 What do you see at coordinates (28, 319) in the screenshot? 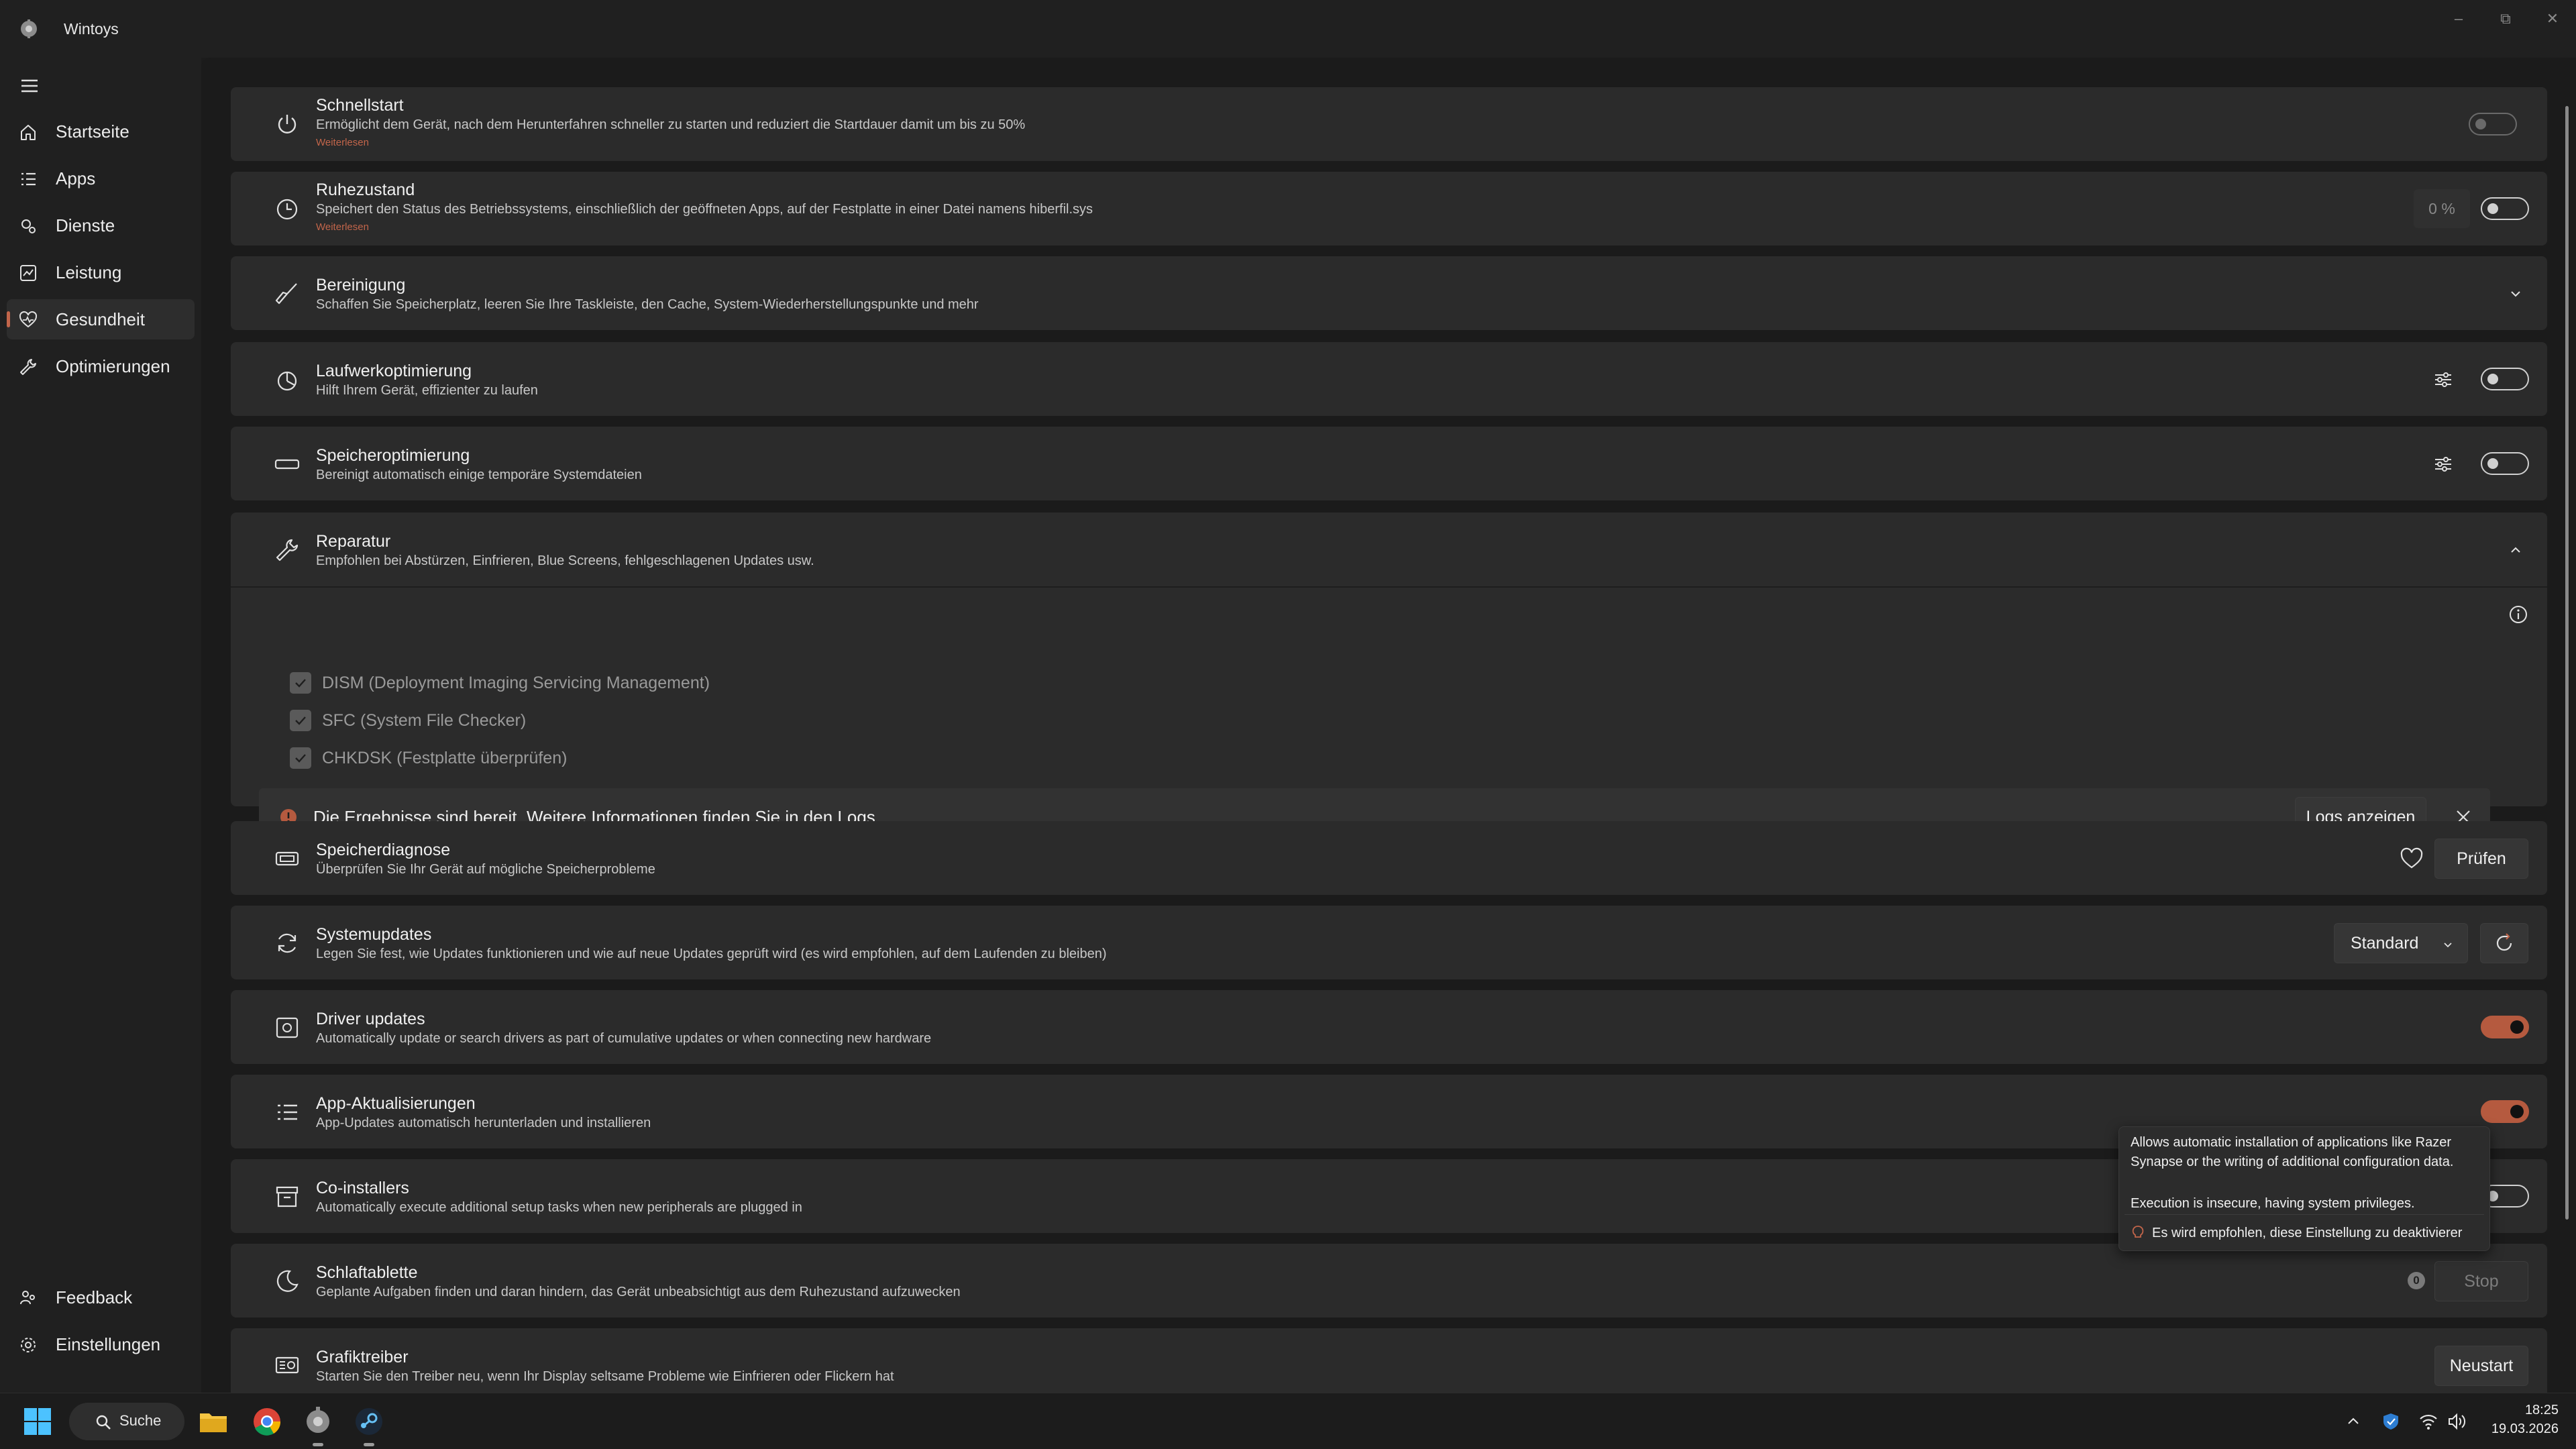
I see `heart-pulse-icon` at bounding box center [28, 319].